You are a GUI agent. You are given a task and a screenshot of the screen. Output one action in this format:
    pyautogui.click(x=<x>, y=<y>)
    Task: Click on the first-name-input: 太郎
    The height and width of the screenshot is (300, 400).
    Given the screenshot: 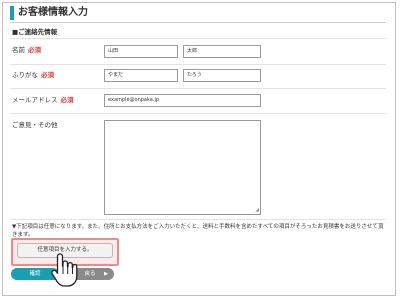 What is the action you would take?
    pyautogui.click(x=222, y=51)
    